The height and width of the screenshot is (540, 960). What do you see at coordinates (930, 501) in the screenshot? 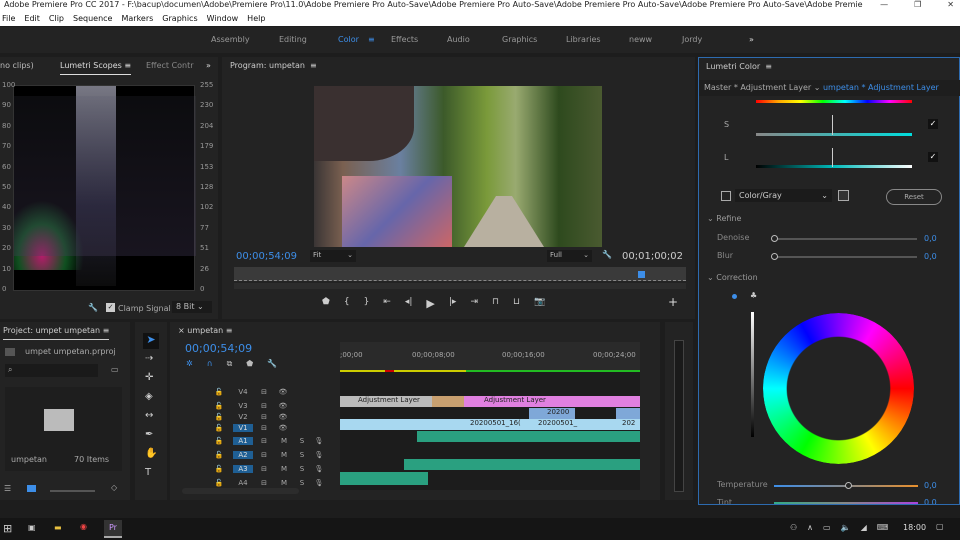
I see `tint-value: 0,0` at bounding box center [930, 501].